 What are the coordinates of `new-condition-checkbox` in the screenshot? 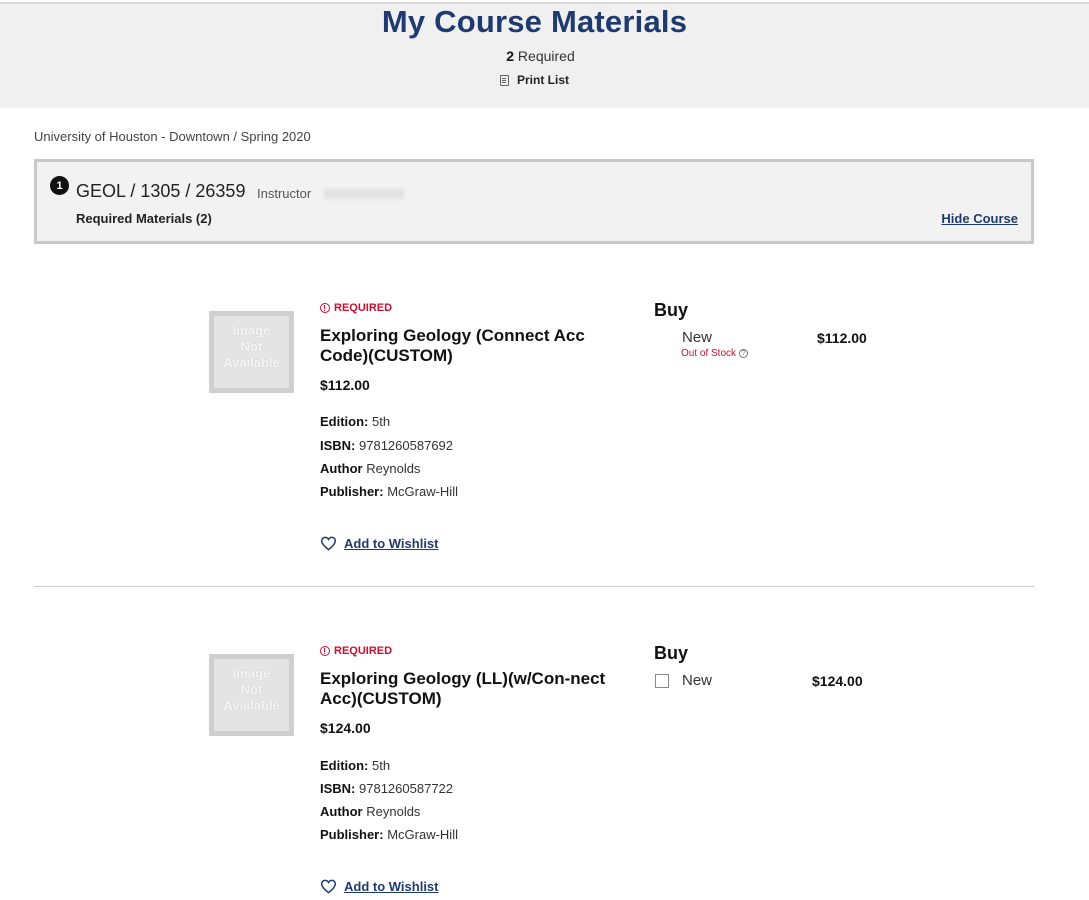 It's located at (662, 681).